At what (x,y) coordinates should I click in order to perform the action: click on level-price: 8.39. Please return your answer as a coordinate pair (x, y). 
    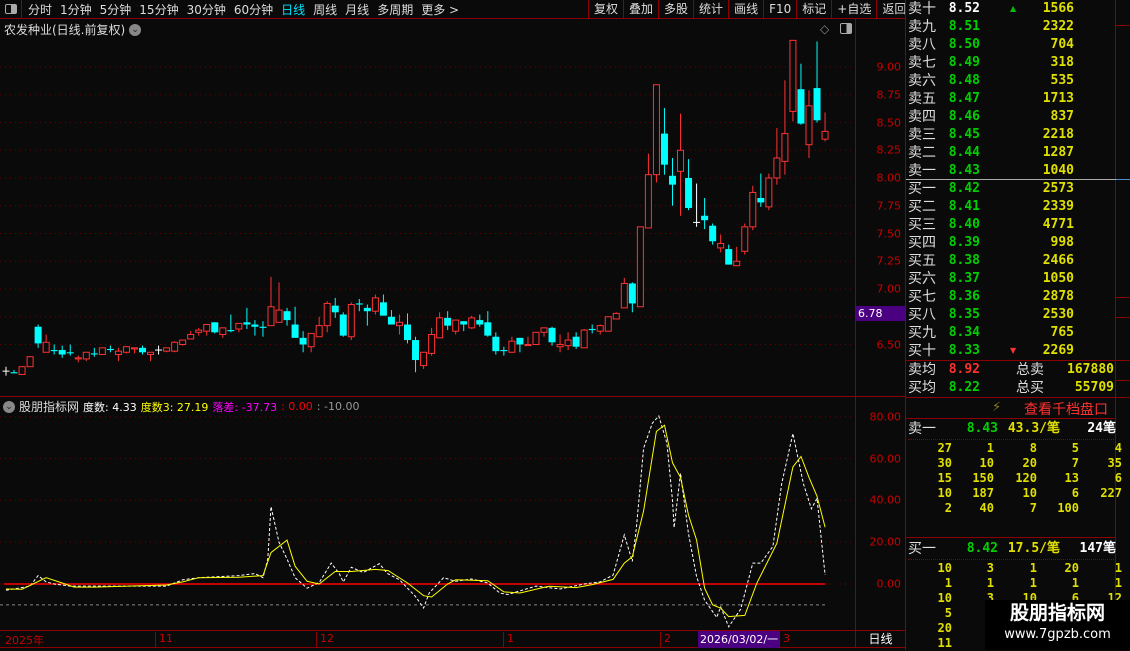
    Looking at the image, I should click on (964, 242).